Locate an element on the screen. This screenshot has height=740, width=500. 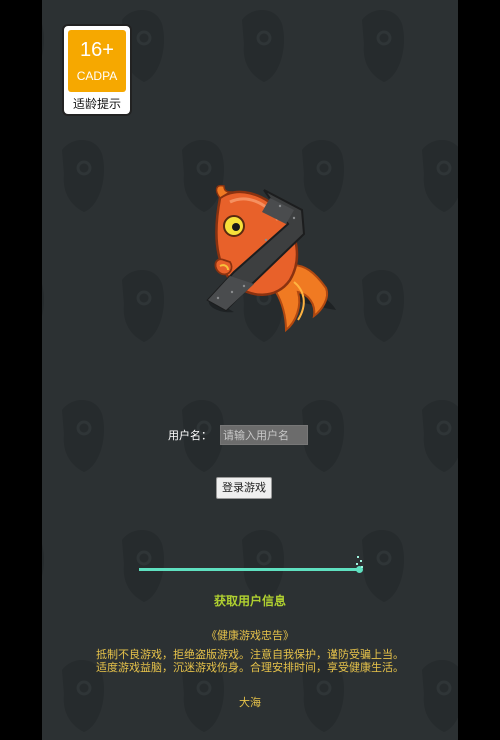
age-rating-block: 16+ CADPA is located at coordinates (97, 61).